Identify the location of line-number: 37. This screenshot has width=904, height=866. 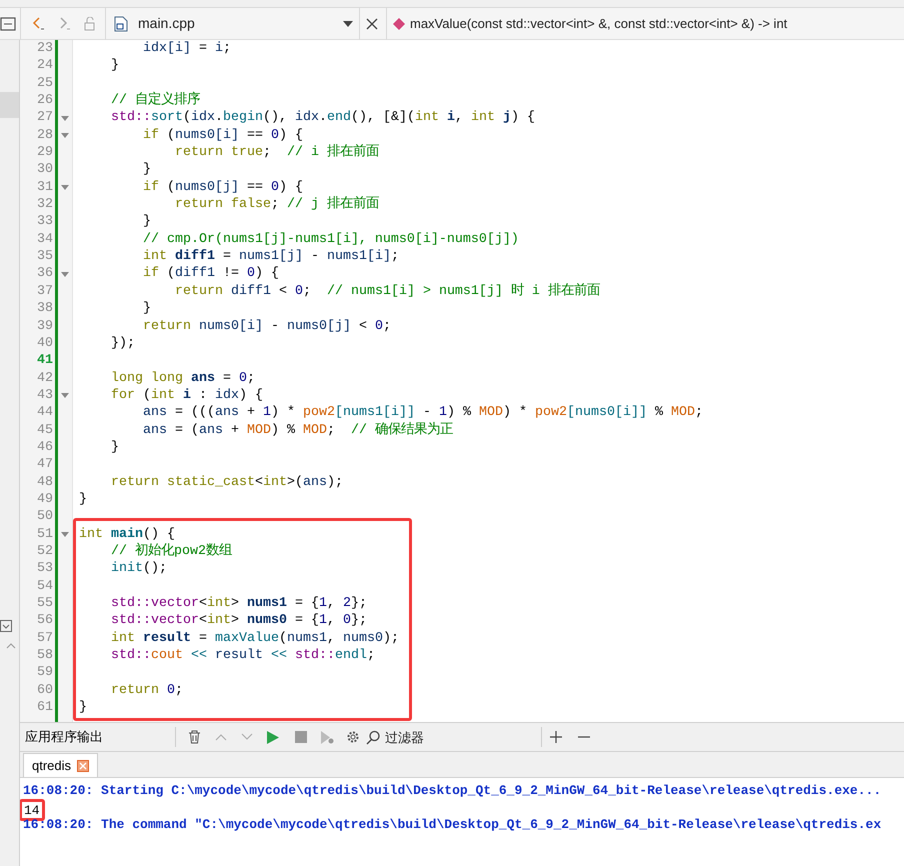
(45, 291).